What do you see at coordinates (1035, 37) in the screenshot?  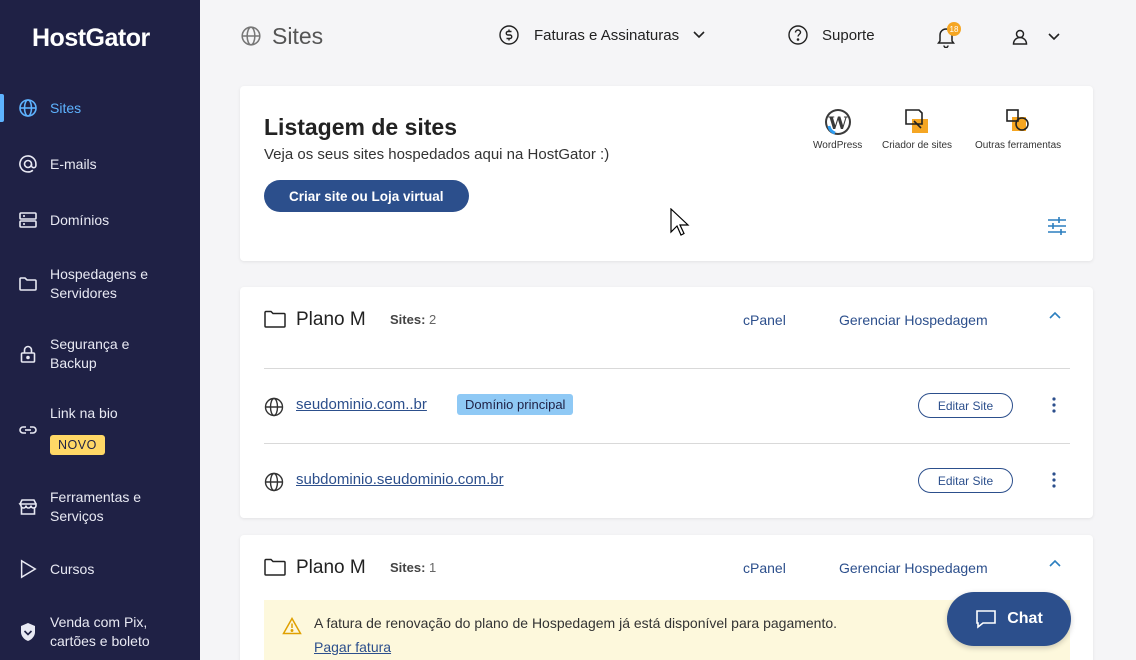 I see `user-menu` at bounding box center [1035, 37].